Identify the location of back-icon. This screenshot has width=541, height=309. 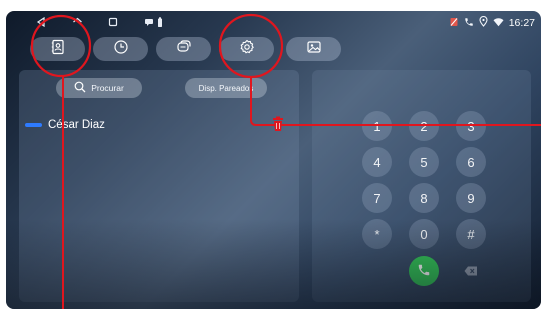
(41, 22).